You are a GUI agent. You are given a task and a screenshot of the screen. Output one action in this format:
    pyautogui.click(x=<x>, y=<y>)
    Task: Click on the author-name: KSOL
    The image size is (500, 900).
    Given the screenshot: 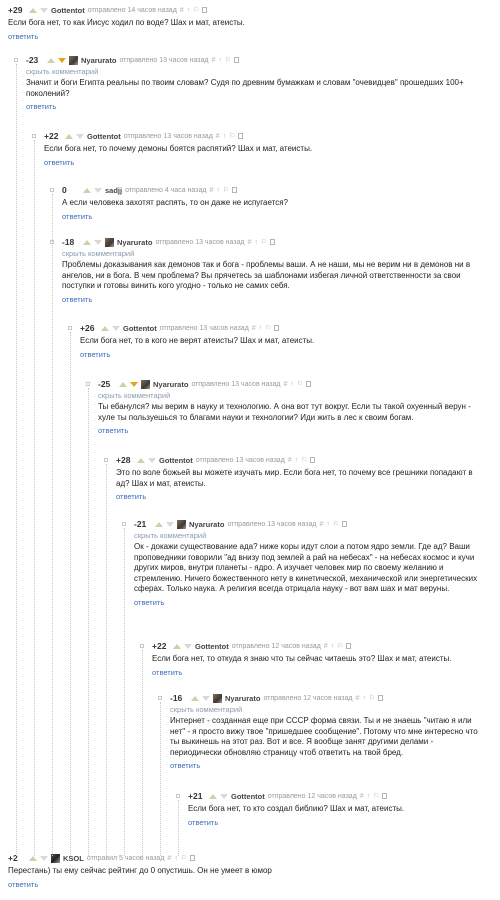 What is the action you would take?
    pyautogui.click(x=73, y=858)
    